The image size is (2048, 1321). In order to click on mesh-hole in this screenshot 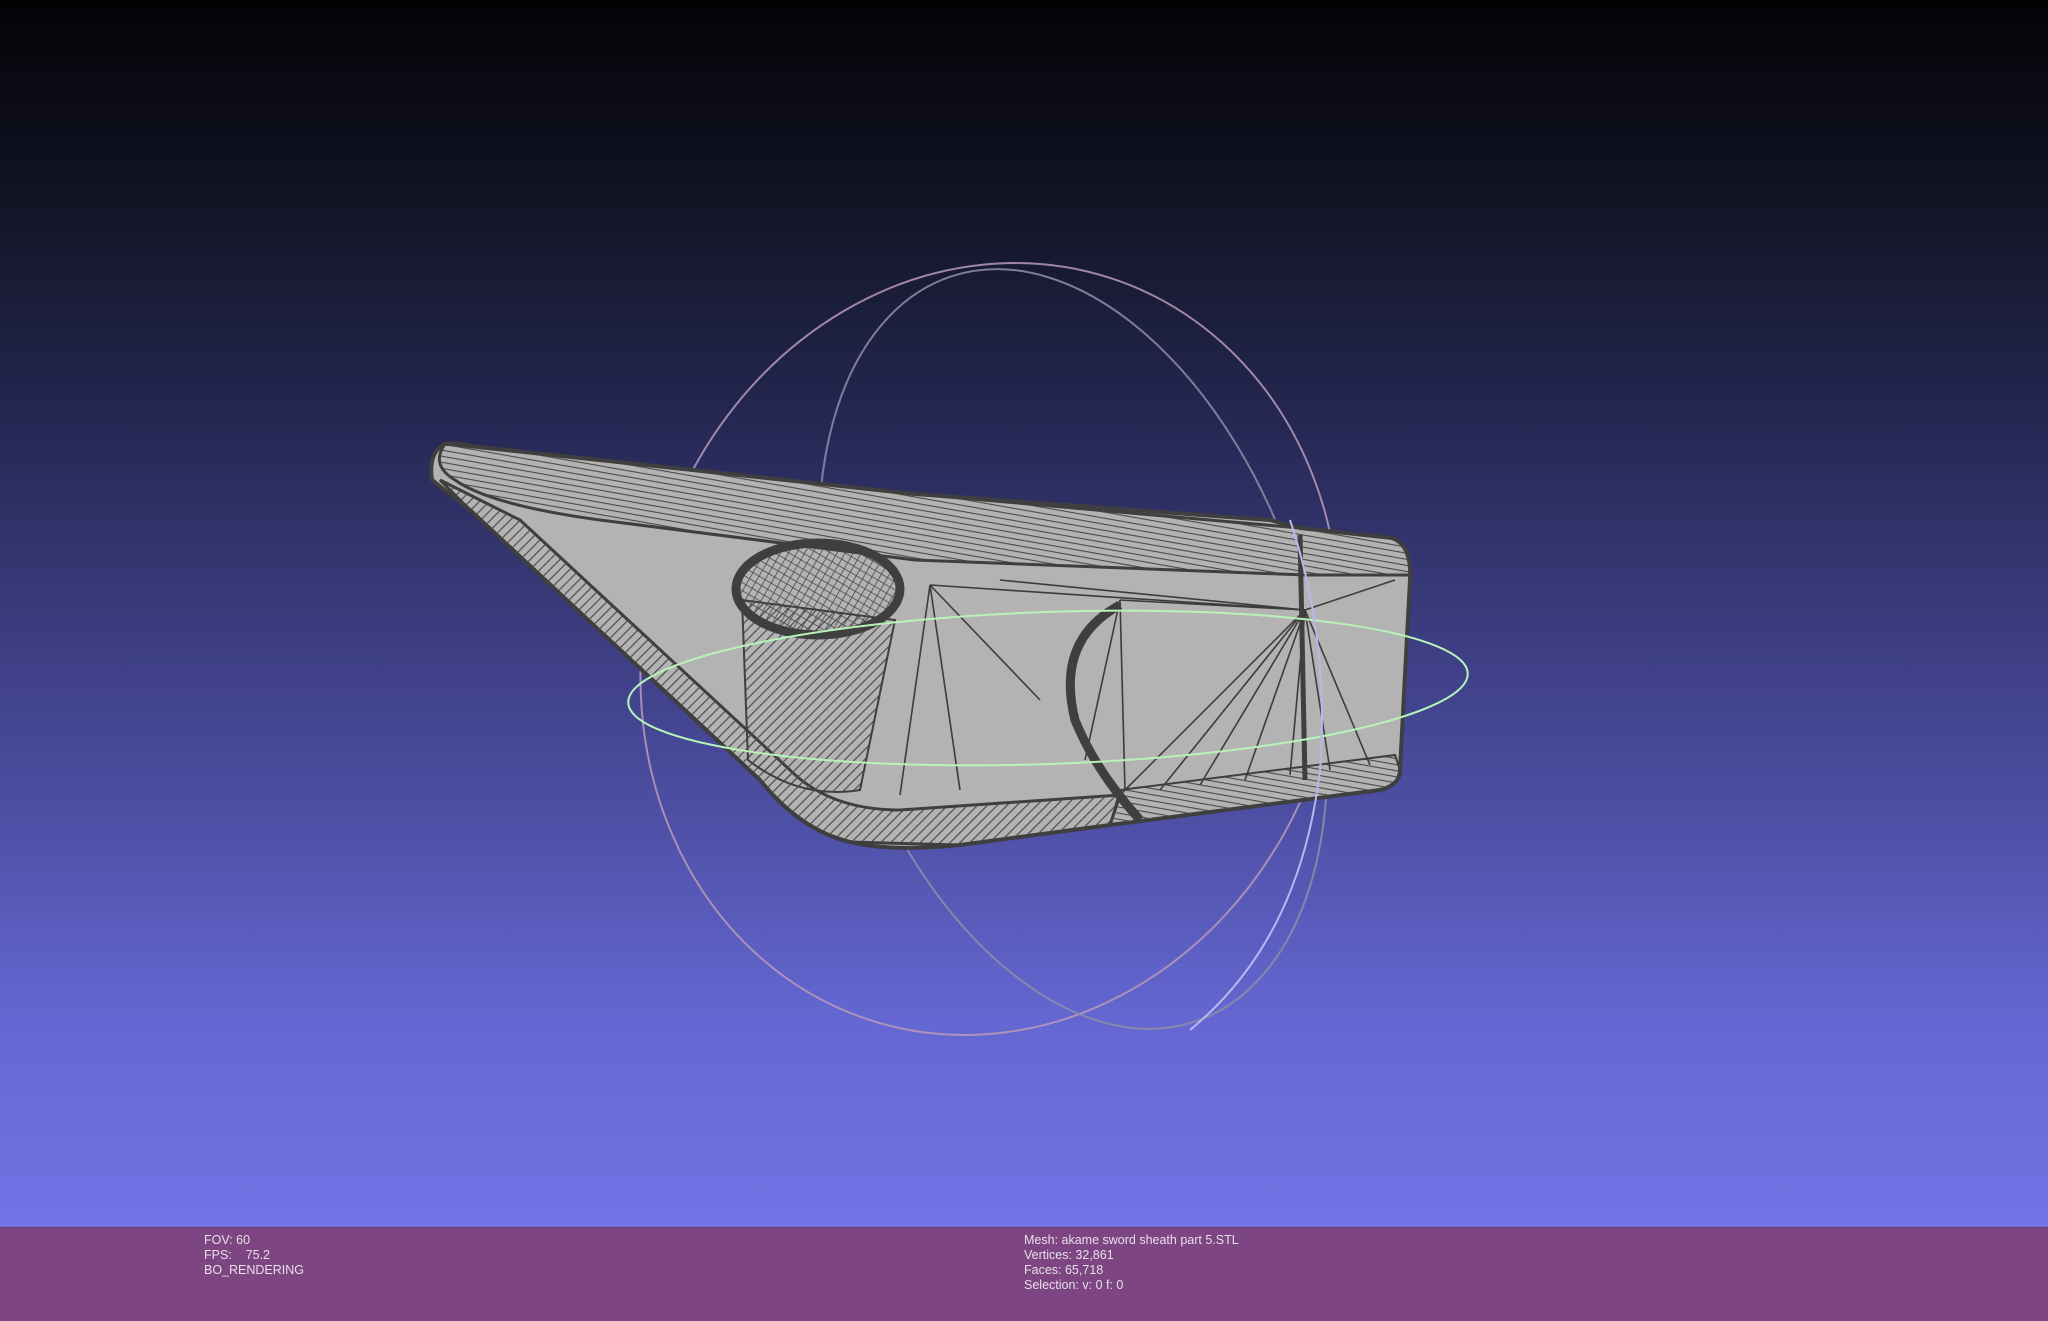, I will do `click(818, 589)`.